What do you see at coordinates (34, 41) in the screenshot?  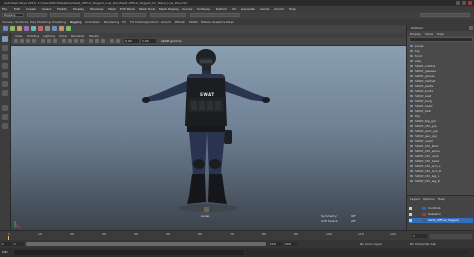 I see `image-plane-icon` at bounding box center [34, 41].